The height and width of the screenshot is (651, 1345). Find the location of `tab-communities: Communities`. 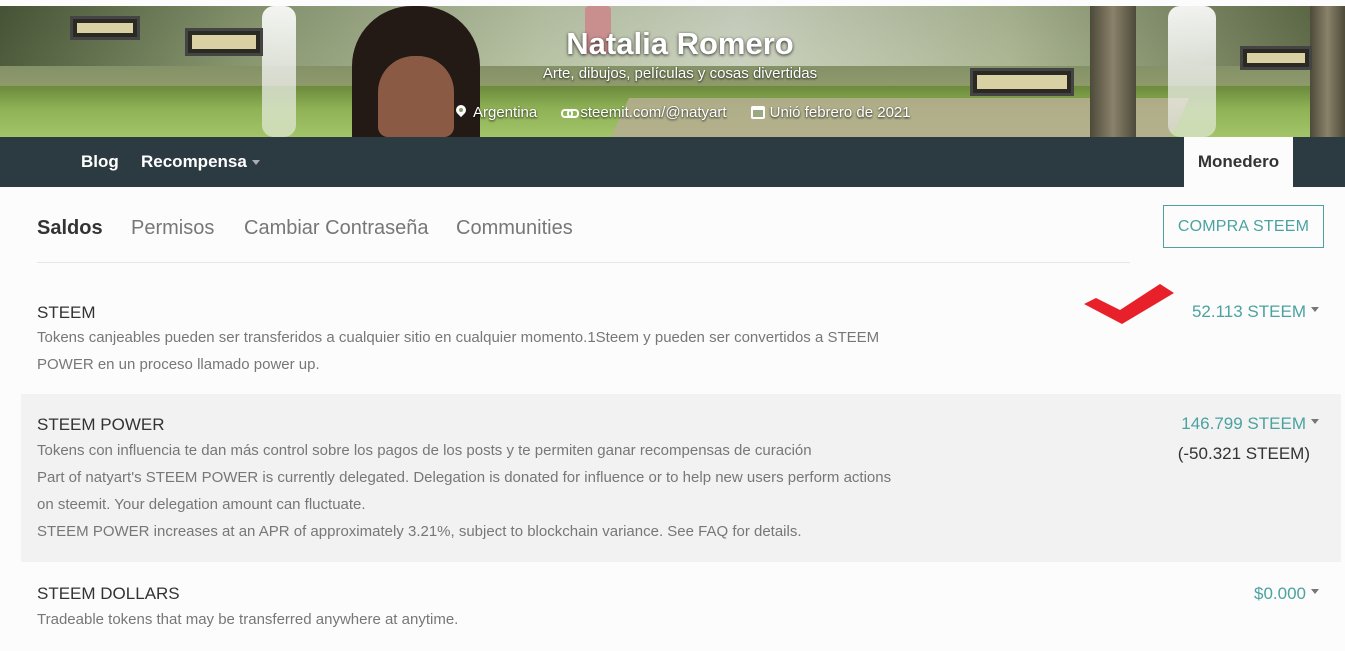

tab-communities: Communities is located at coordinates (514, 228).